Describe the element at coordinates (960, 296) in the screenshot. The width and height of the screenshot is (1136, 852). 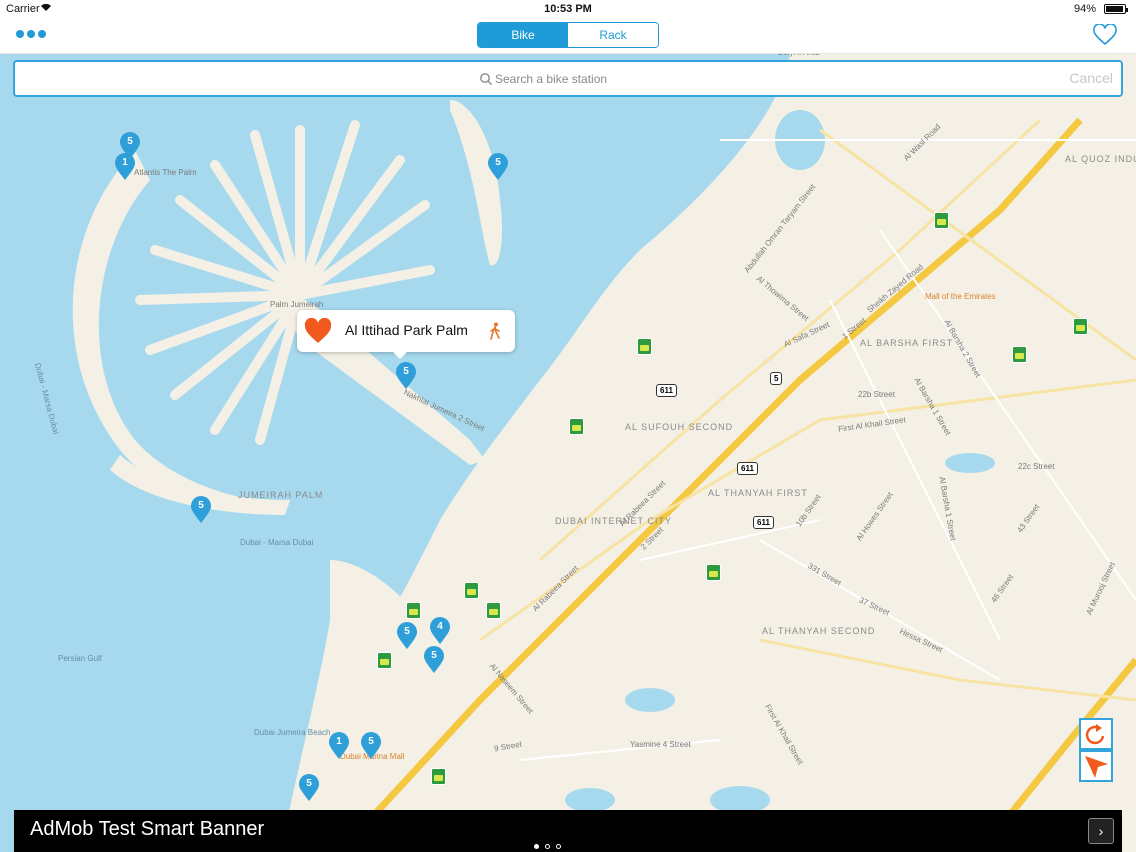
I see `label-mall-of-emirates: Mall of the Emirates` at that location.